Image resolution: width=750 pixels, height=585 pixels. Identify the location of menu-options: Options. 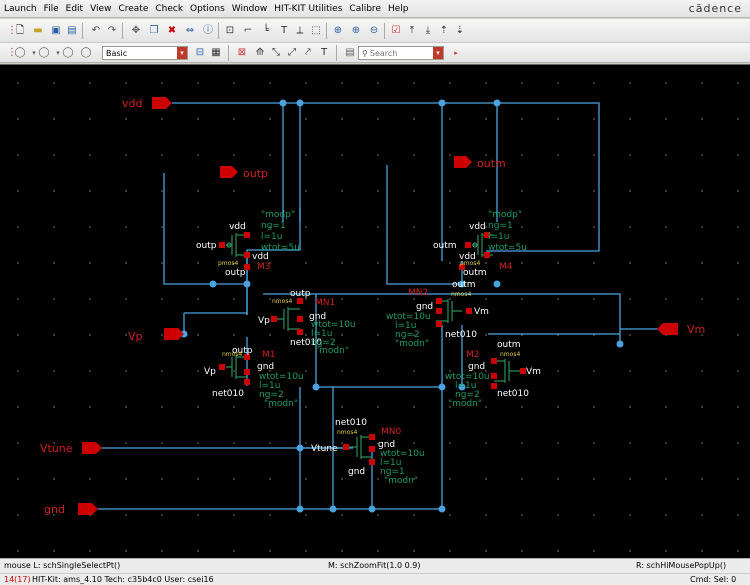
(207, 9).